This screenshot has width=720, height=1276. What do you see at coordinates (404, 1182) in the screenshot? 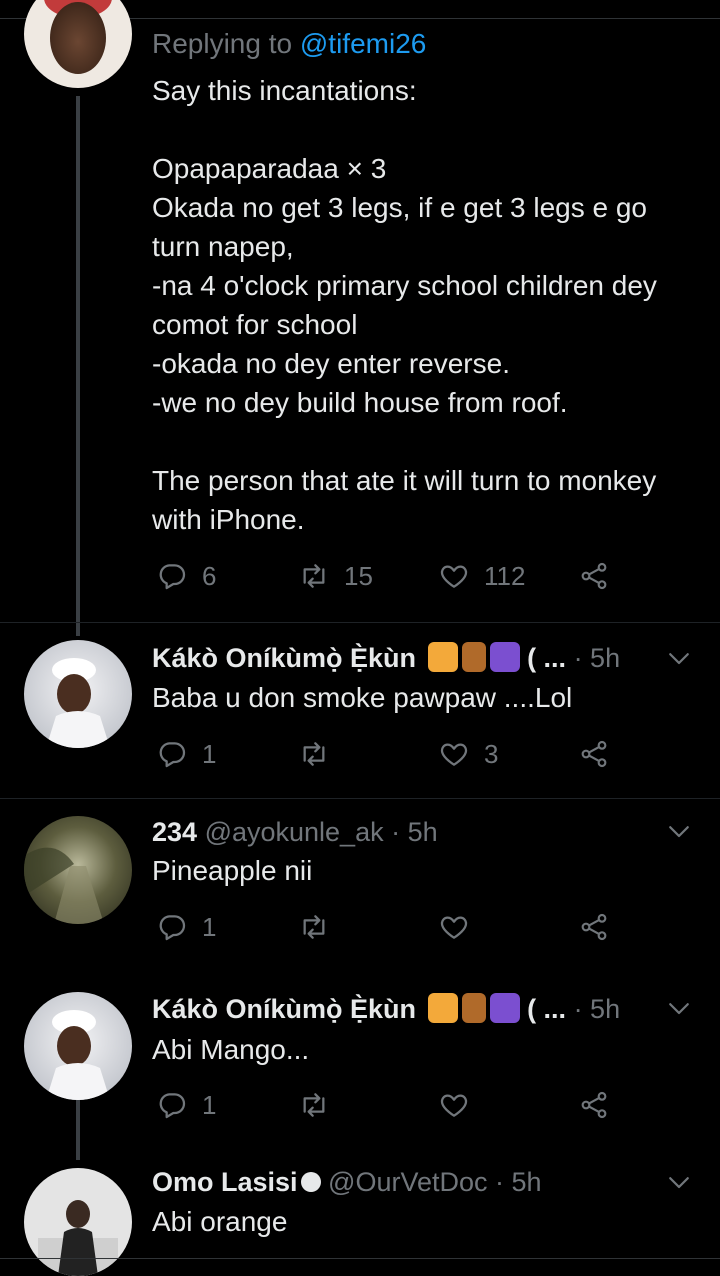
I see `handle: @OurVetDoc` at bounding box center [404, 1182].